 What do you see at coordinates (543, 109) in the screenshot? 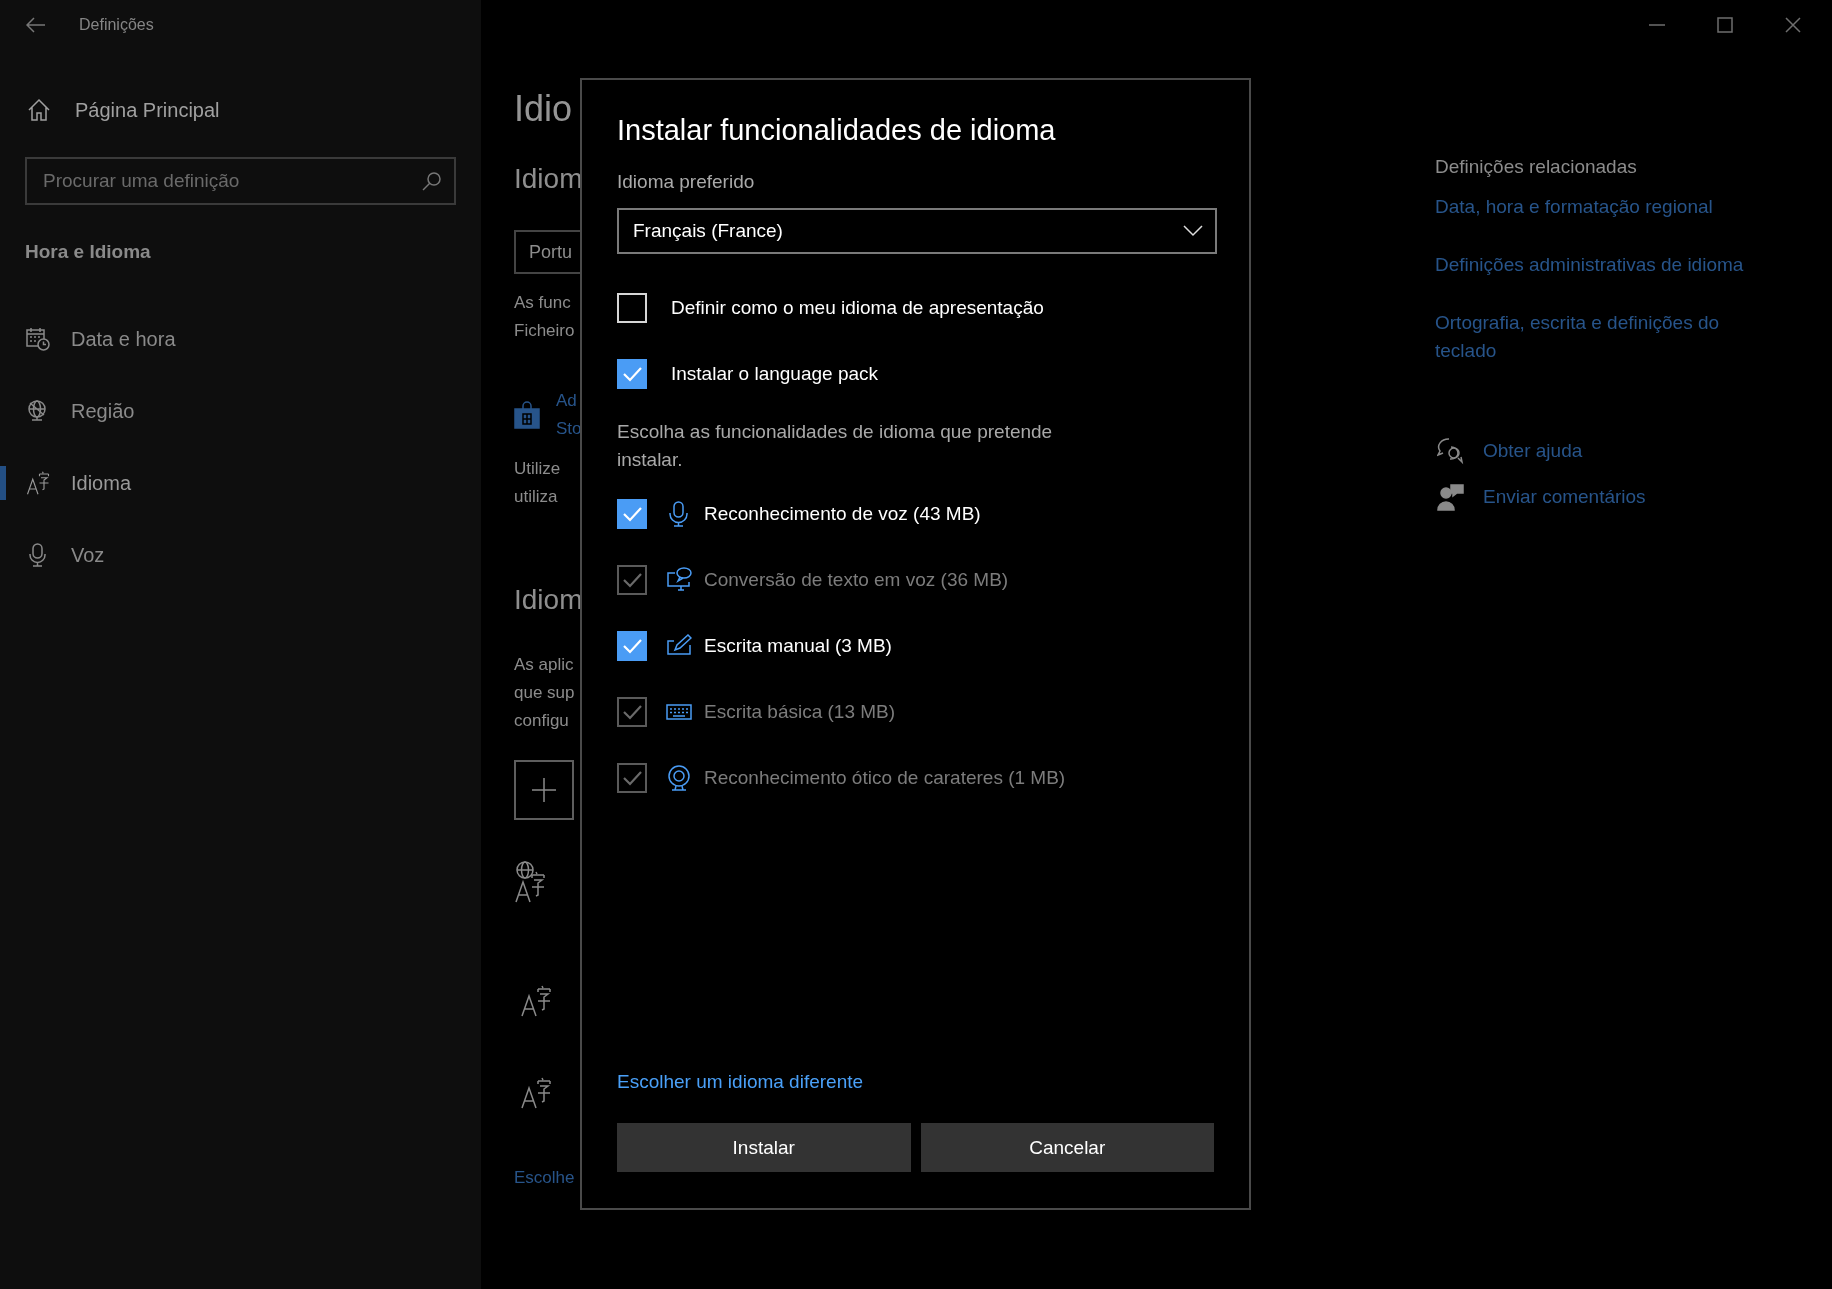
I see `page-title: Idio` at bounding box center [543, 109].